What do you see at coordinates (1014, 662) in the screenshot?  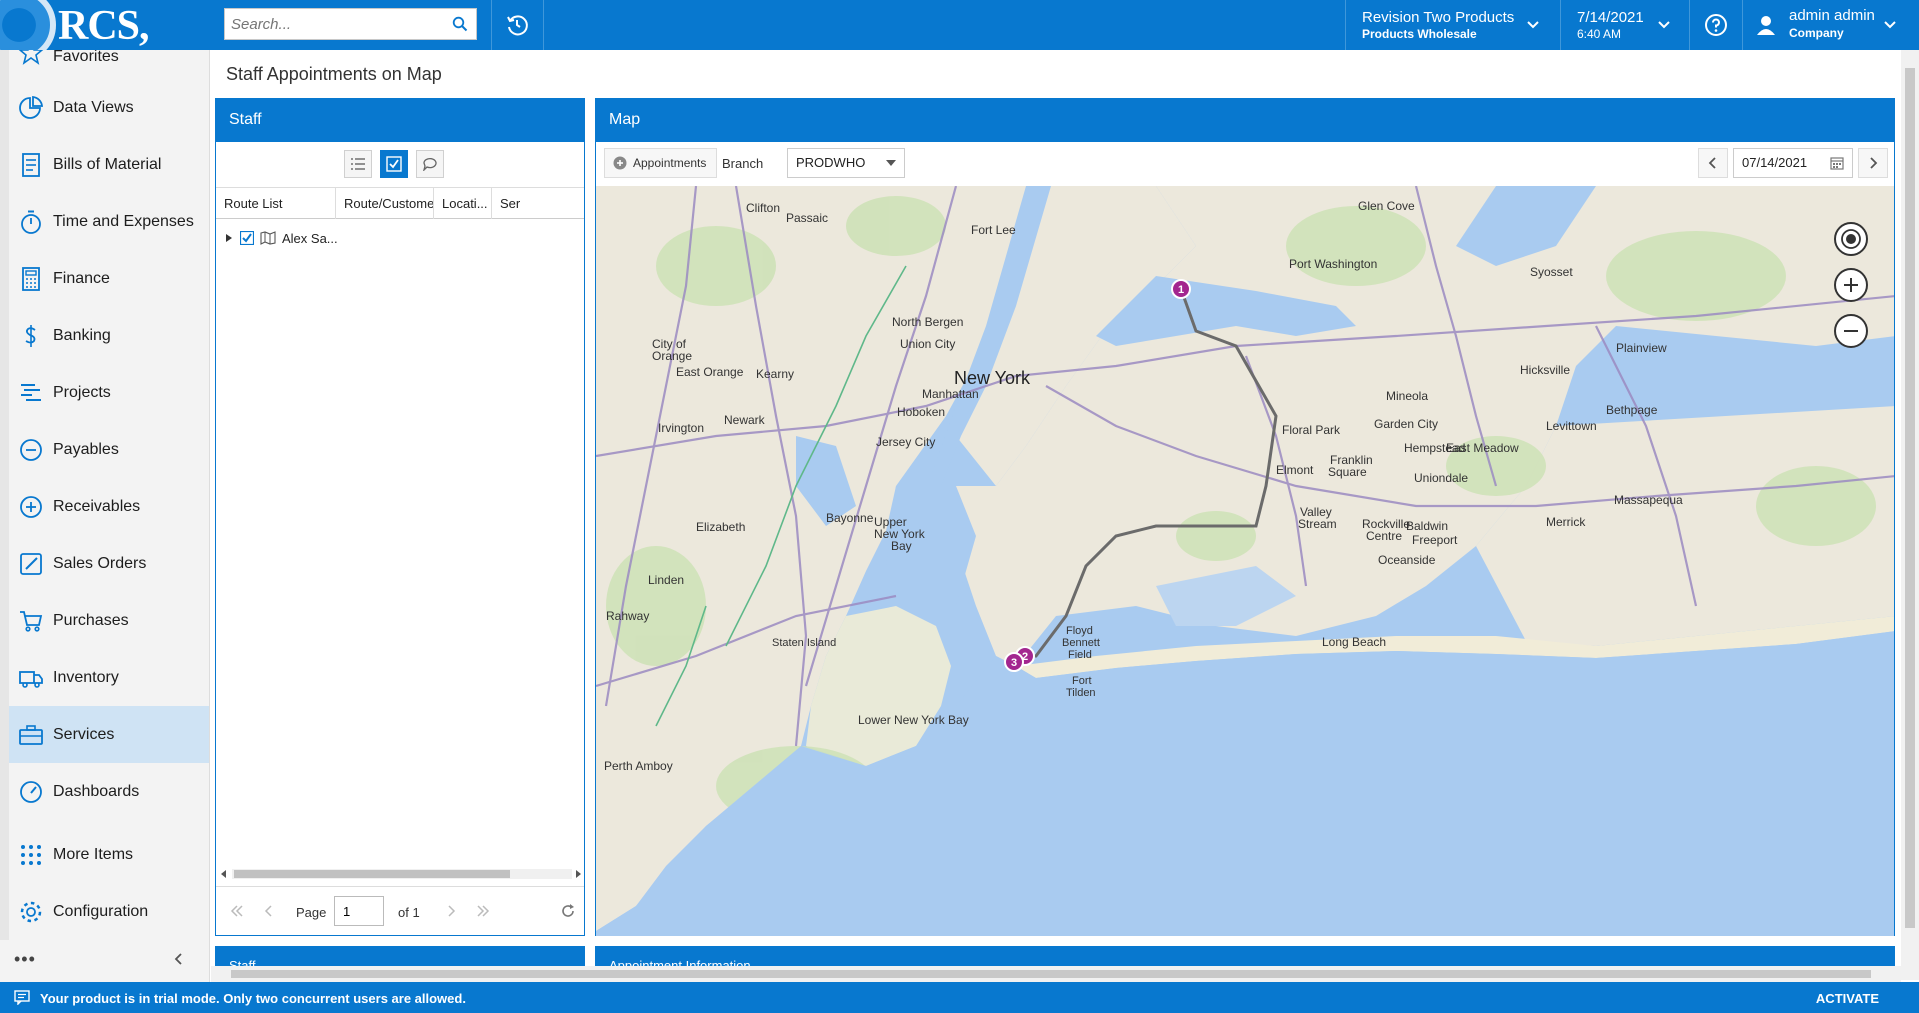 I see `appointment-marker-3: 3` at bounding box center [1014, 662].